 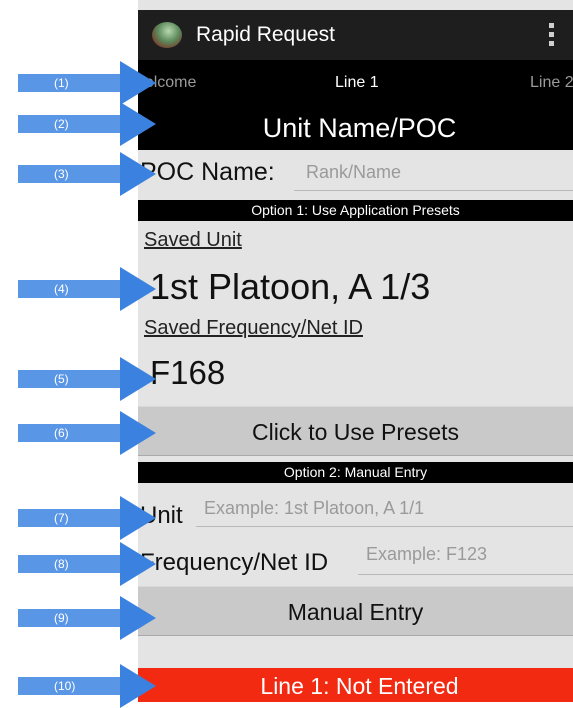 What do you see at coordinates (193, 240) in the screenshot?
I see `saved-unit-label: Saved Unit` at bounding box center [193, 240].